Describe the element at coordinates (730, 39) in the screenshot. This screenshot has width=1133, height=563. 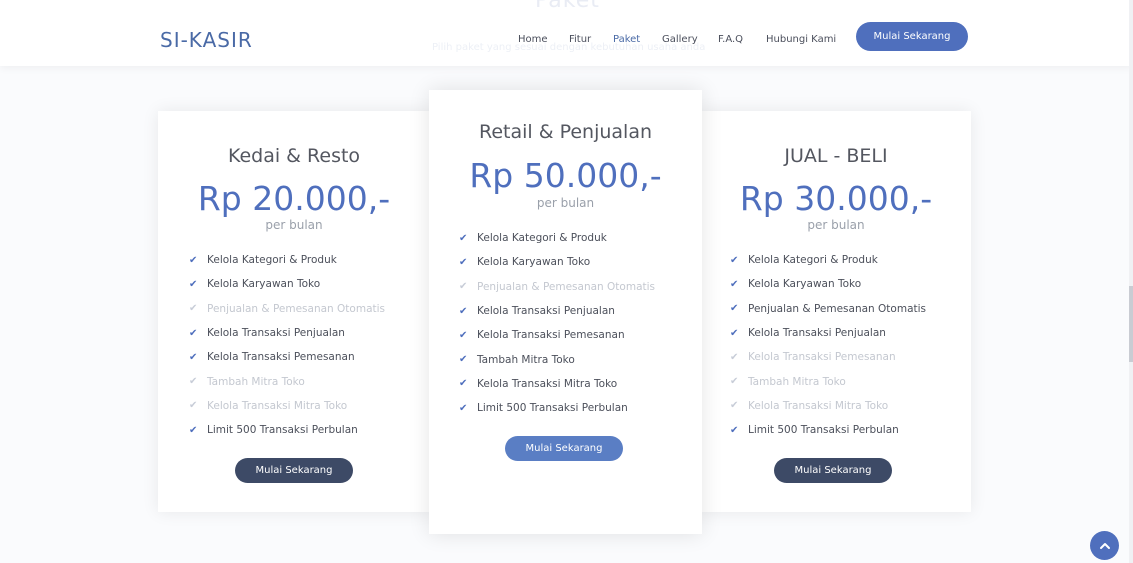
I see `nav-link-faq: F.A.Q` at that location.